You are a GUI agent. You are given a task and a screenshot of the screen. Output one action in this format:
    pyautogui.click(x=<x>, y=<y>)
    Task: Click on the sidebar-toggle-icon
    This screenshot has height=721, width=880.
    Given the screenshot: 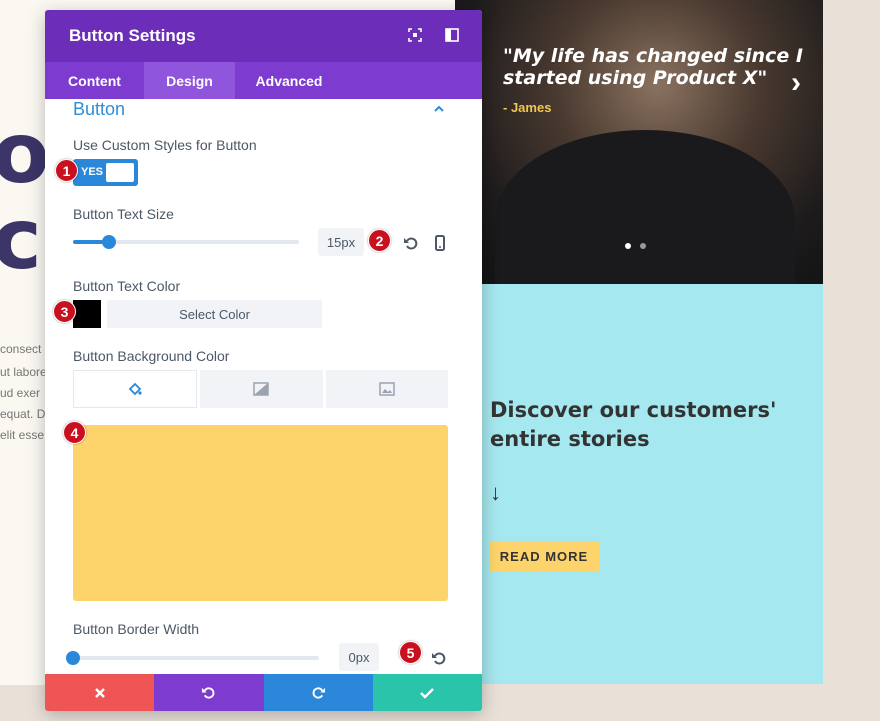 What is the action you would take?
    pyautogui.click(x=452, y=35)
    